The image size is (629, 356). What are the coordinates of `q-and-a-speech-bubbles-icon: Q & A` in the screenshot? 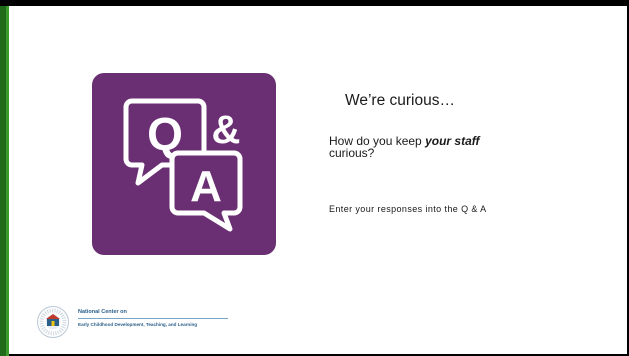 It's located at (183, 165).